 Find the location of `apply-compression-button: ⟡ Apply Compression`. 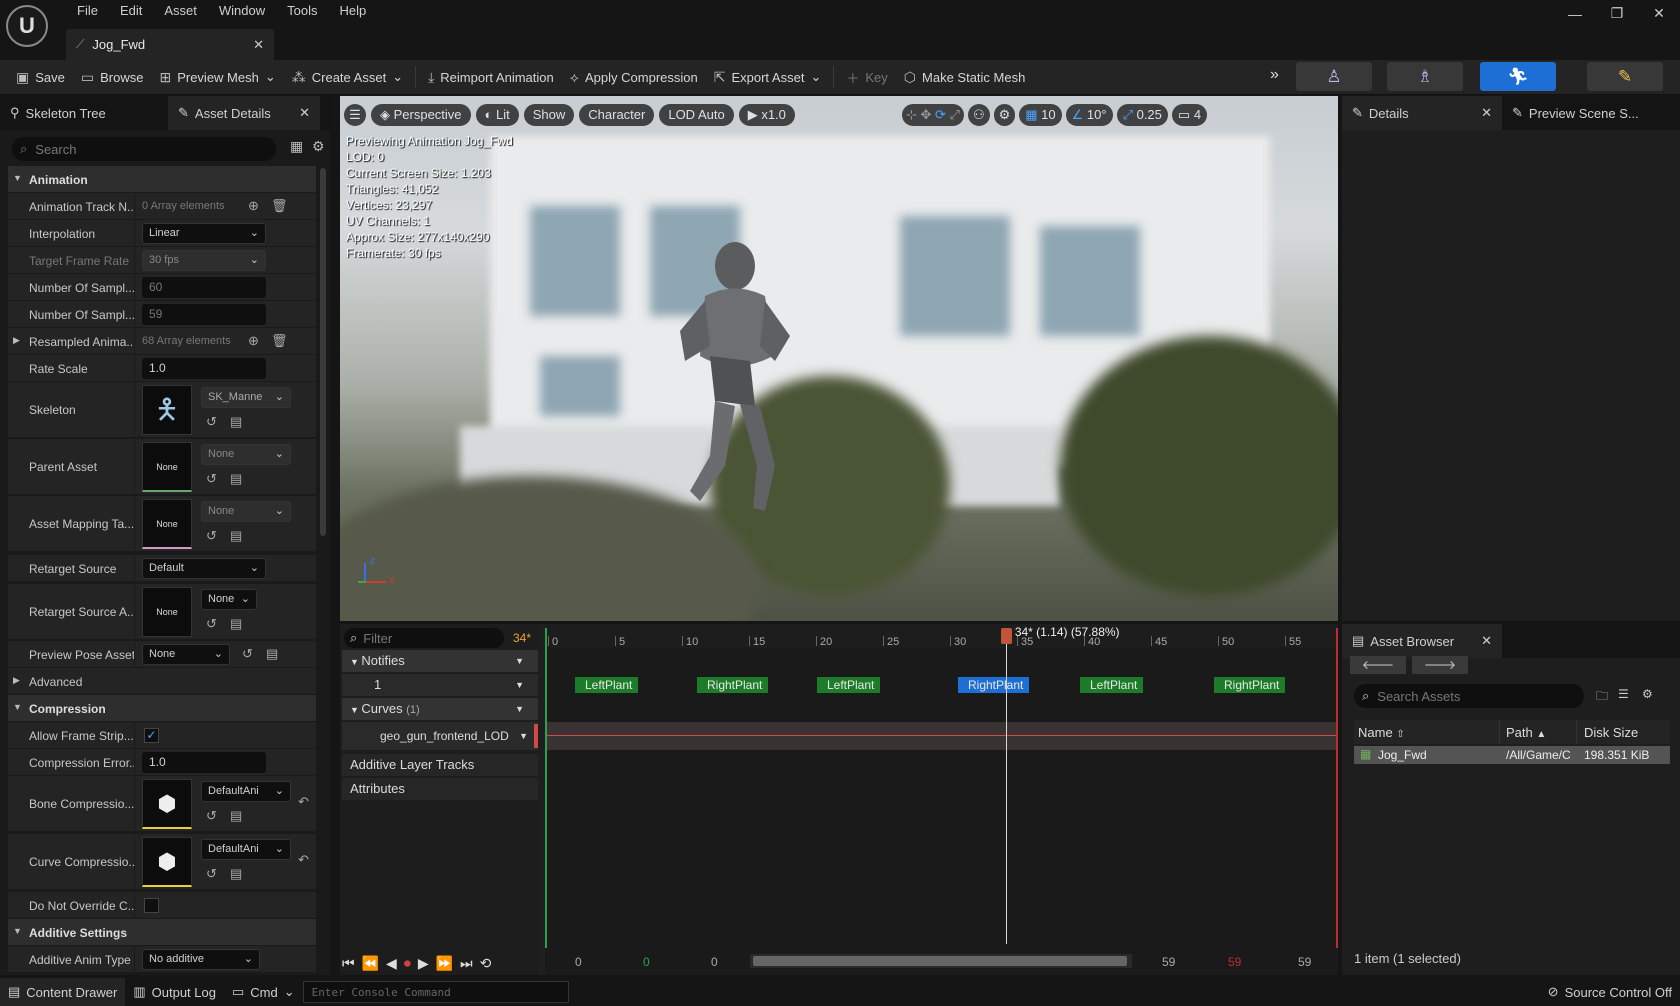

apply-compression-button: ⟡ Apply Compression is located at coordinates (634, 77).